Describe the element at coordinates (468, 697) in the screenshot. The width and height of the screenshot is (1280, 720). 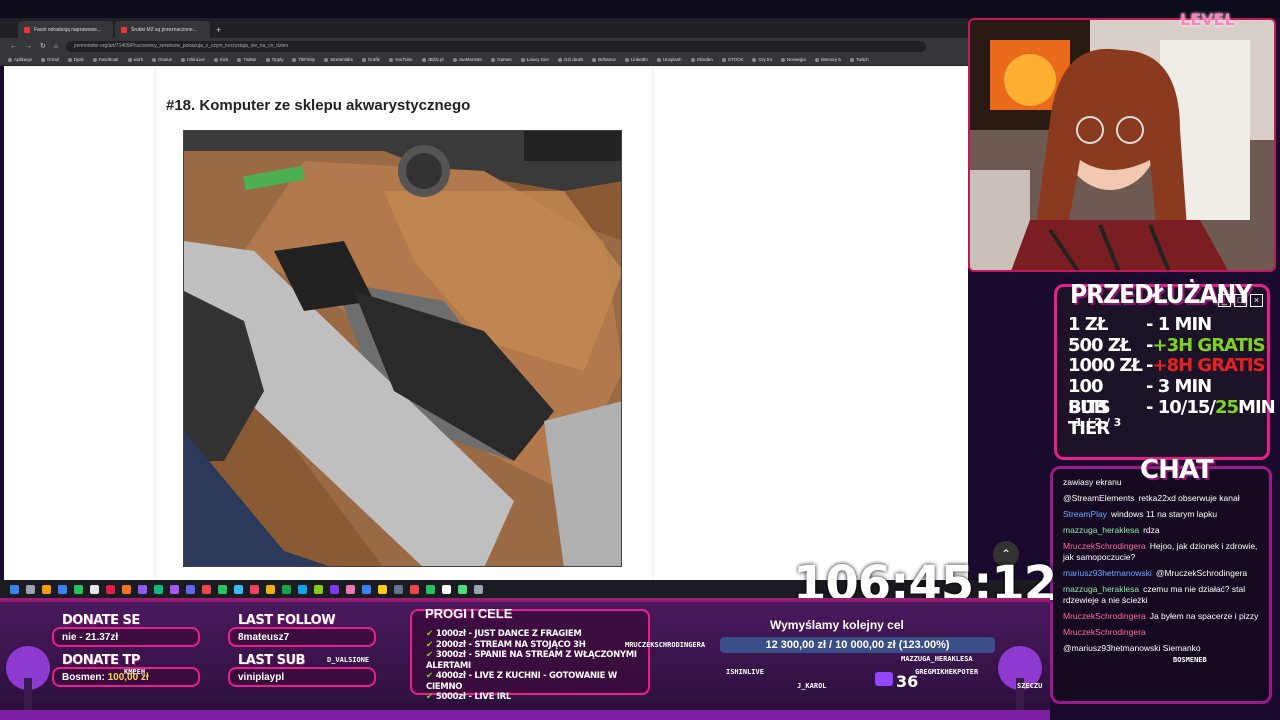
I see `goal-item: ✔ 5000zł - LIVE IRL` at that location.